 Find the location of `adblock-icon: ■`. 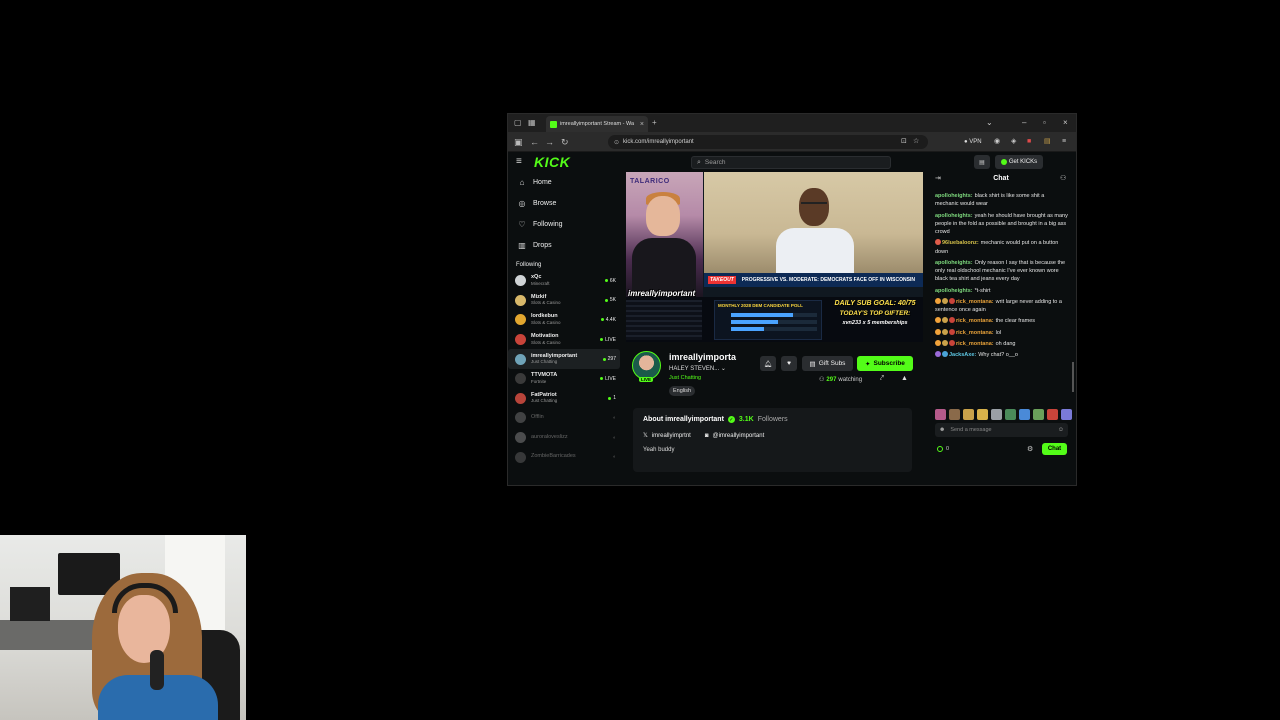

adblock-icon: ■ is located at coordinates (1029, 142).